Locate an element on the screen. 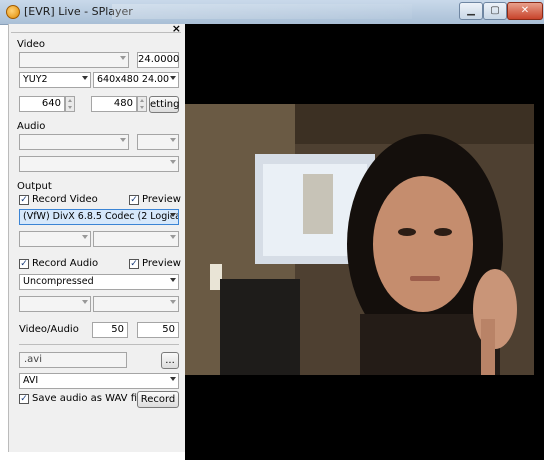  record-video-checkbox: ✓ is located at coordinates (24, 200).